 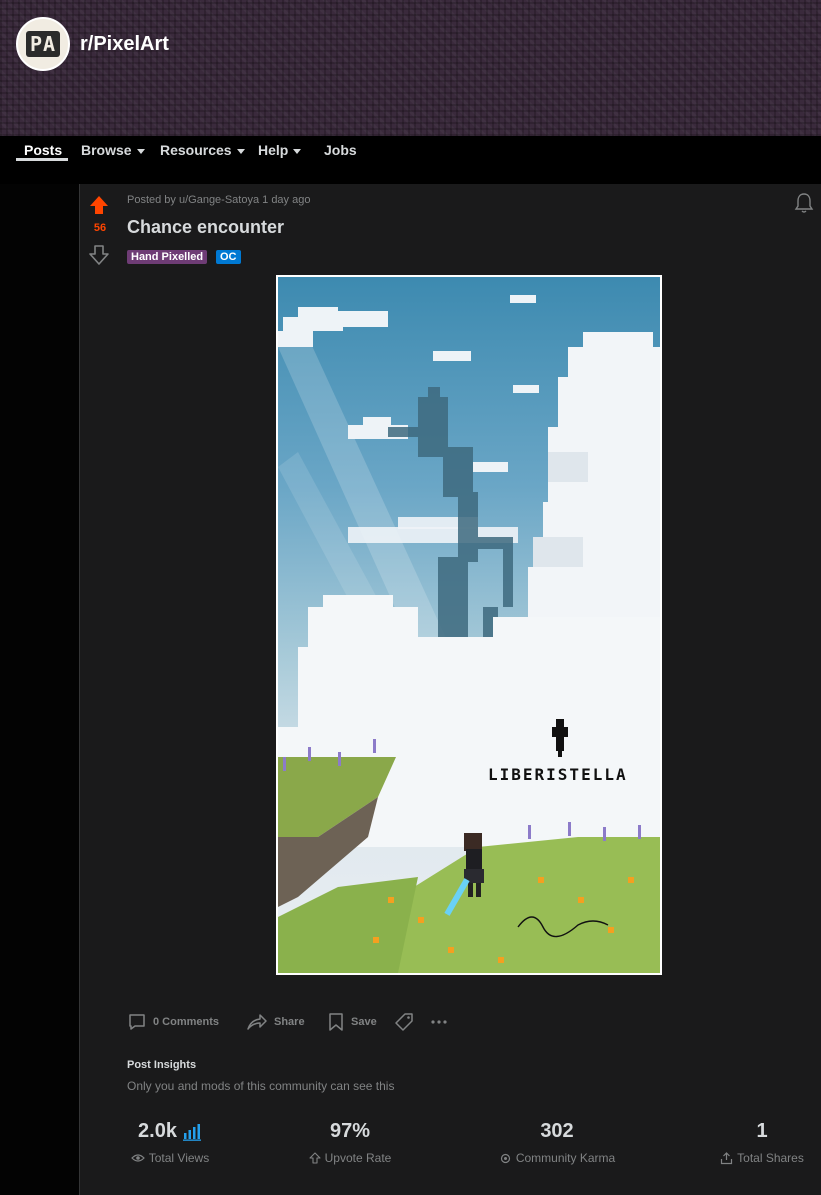 I want to click on downvote-arrow-icon, so click(x=99, y=255).